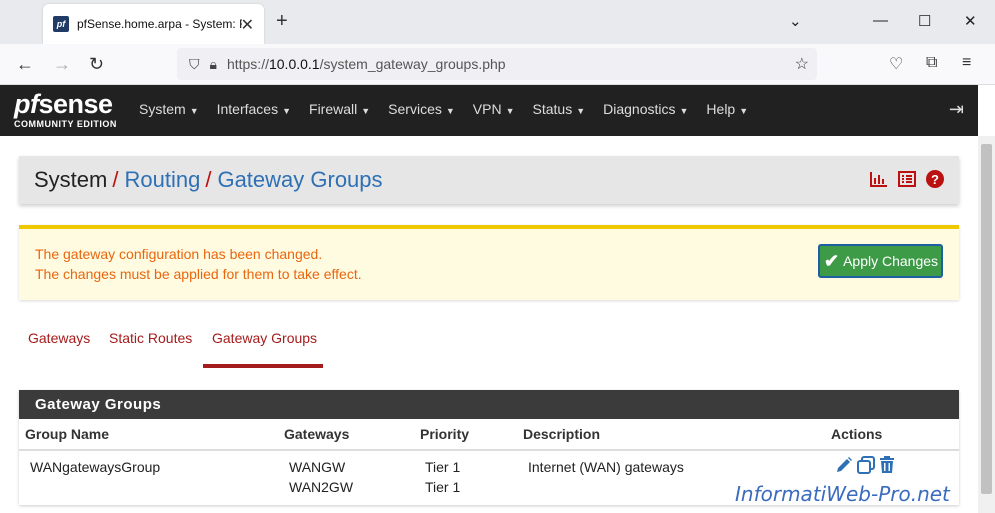 This screenshot has width=995, height=513. What do you see at coordinates (444, 434) in the screenshot?
I see `column-header-priority: Priority` at bounding box center [444, 434].